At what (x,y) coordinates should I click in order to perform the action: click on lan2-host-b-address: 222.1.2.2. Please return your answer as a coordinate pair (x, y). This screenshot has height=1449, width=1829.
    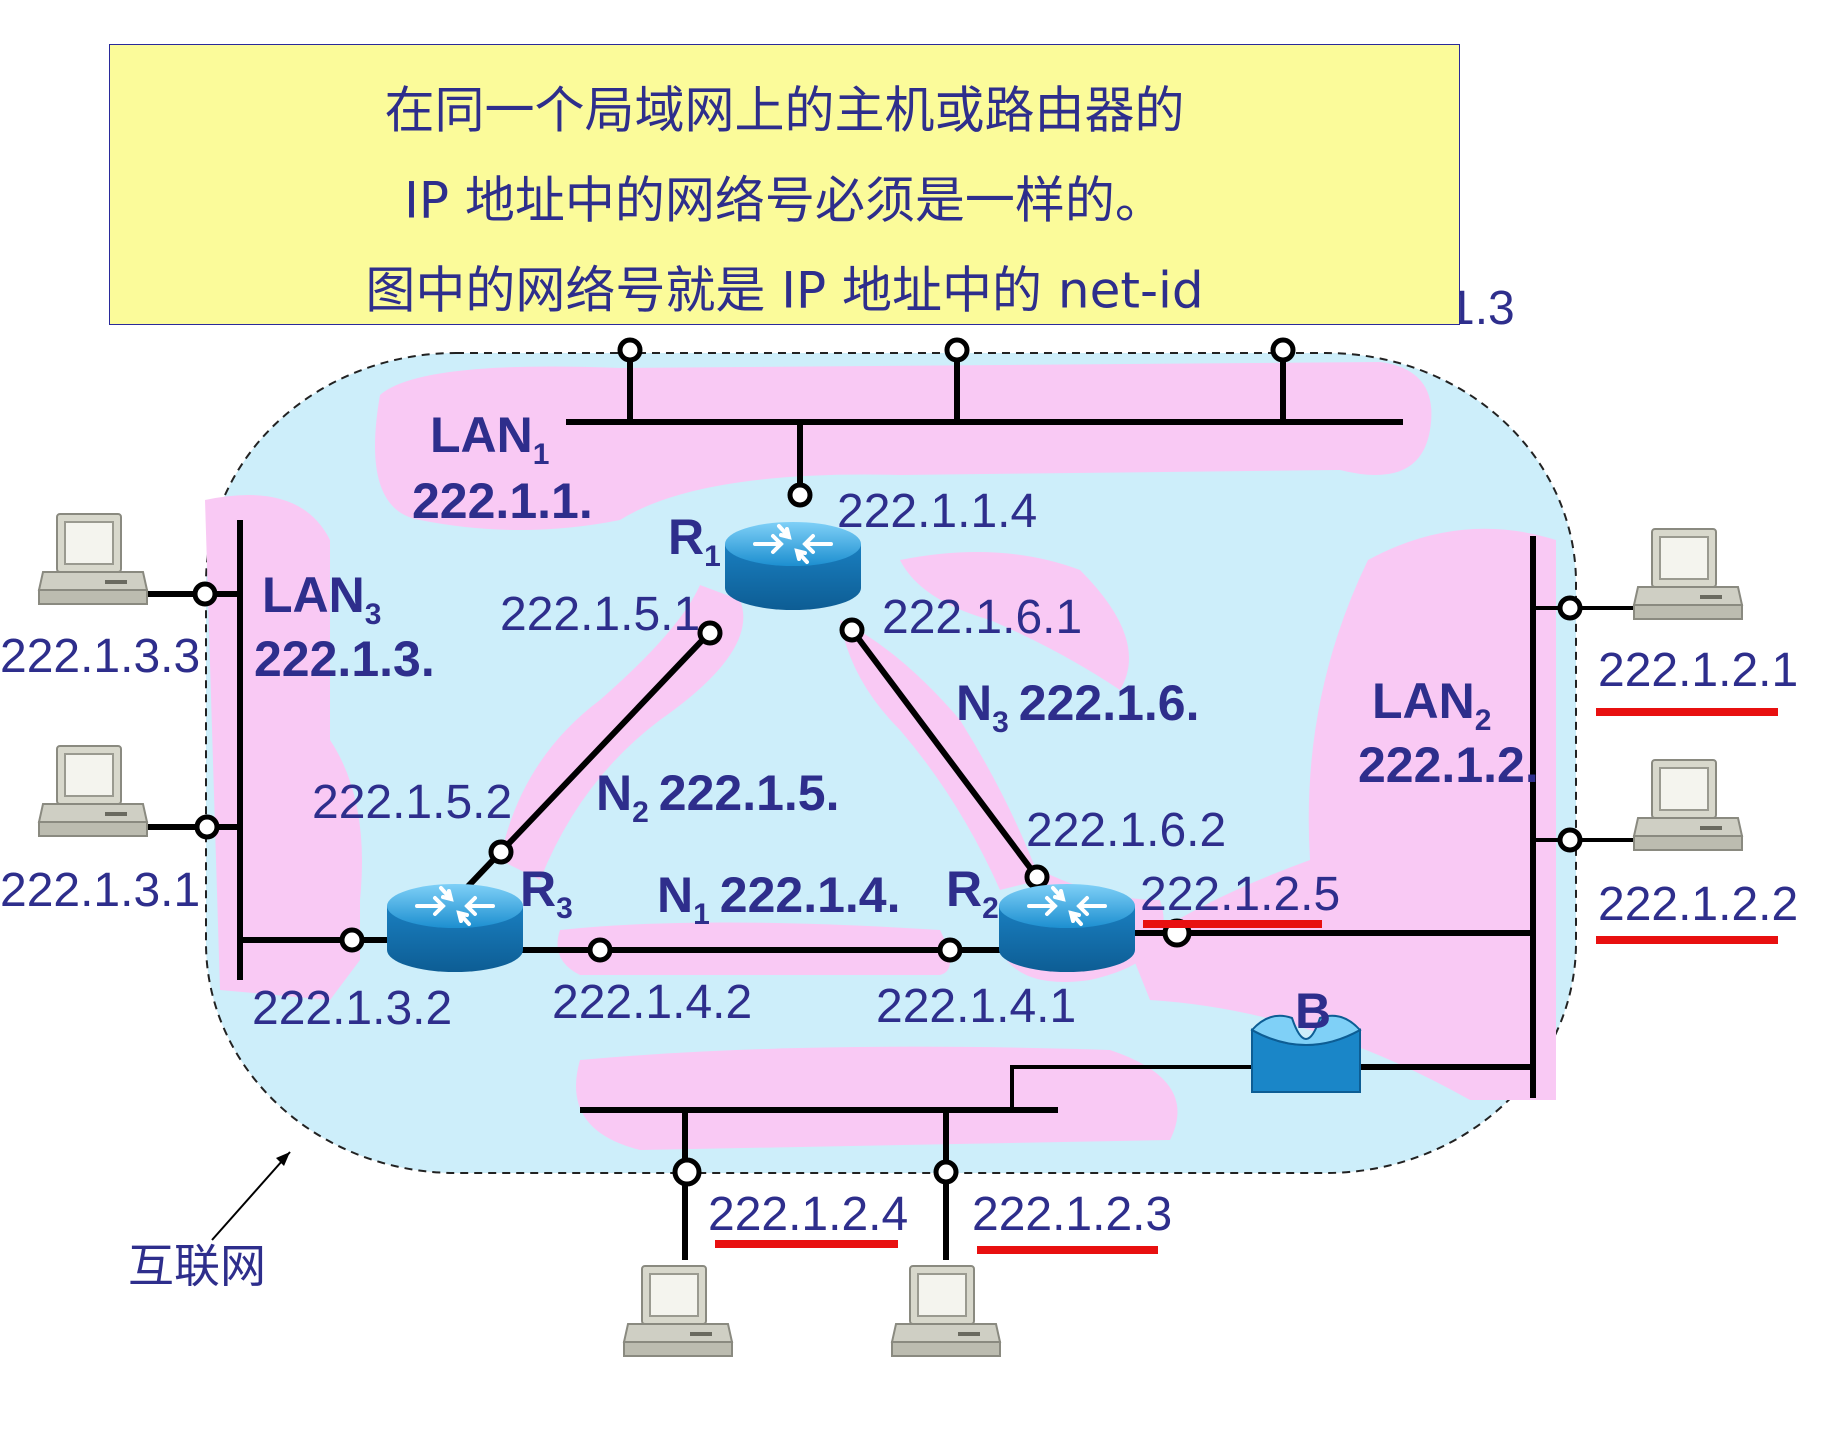
    Looking at the image, I should click on (1698, 904).